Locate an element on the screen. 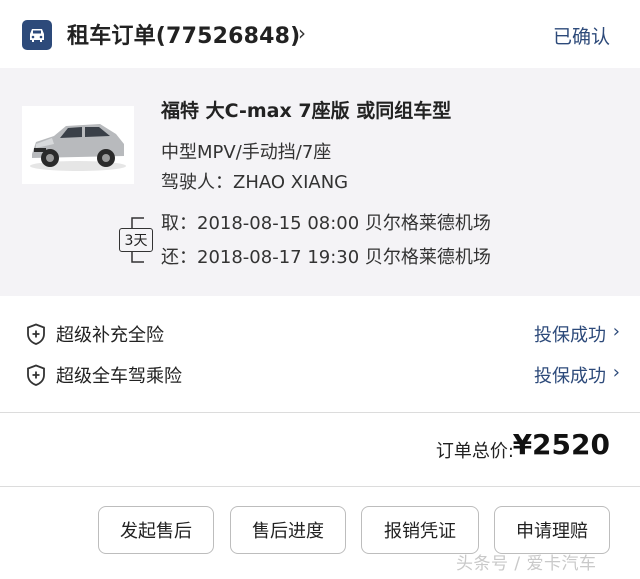  insurance-row-super-full: 超级补充全险 投保成功 › is located at coordinates (320, 335).